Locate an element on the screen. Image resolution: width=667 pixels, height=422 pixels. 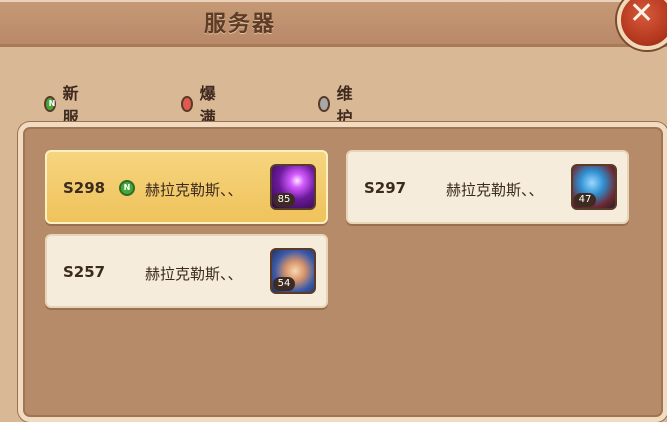
server-card-s257: S257 赫拉克勒斯、、 54 is located at coordinates (186, 271).